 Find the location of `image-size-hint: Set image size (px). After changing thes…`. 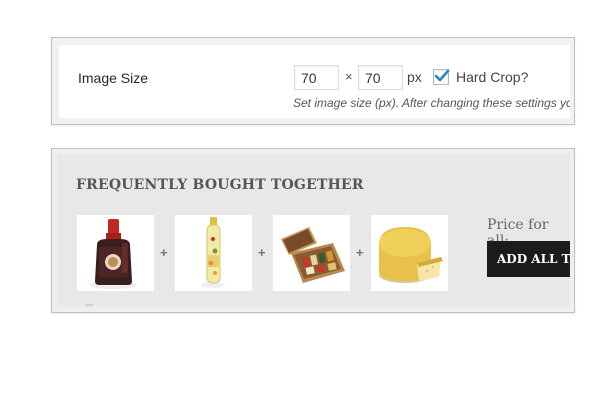

image-size-hint: Set image size (px). After changing thes… is located at coordinates (431, 103).